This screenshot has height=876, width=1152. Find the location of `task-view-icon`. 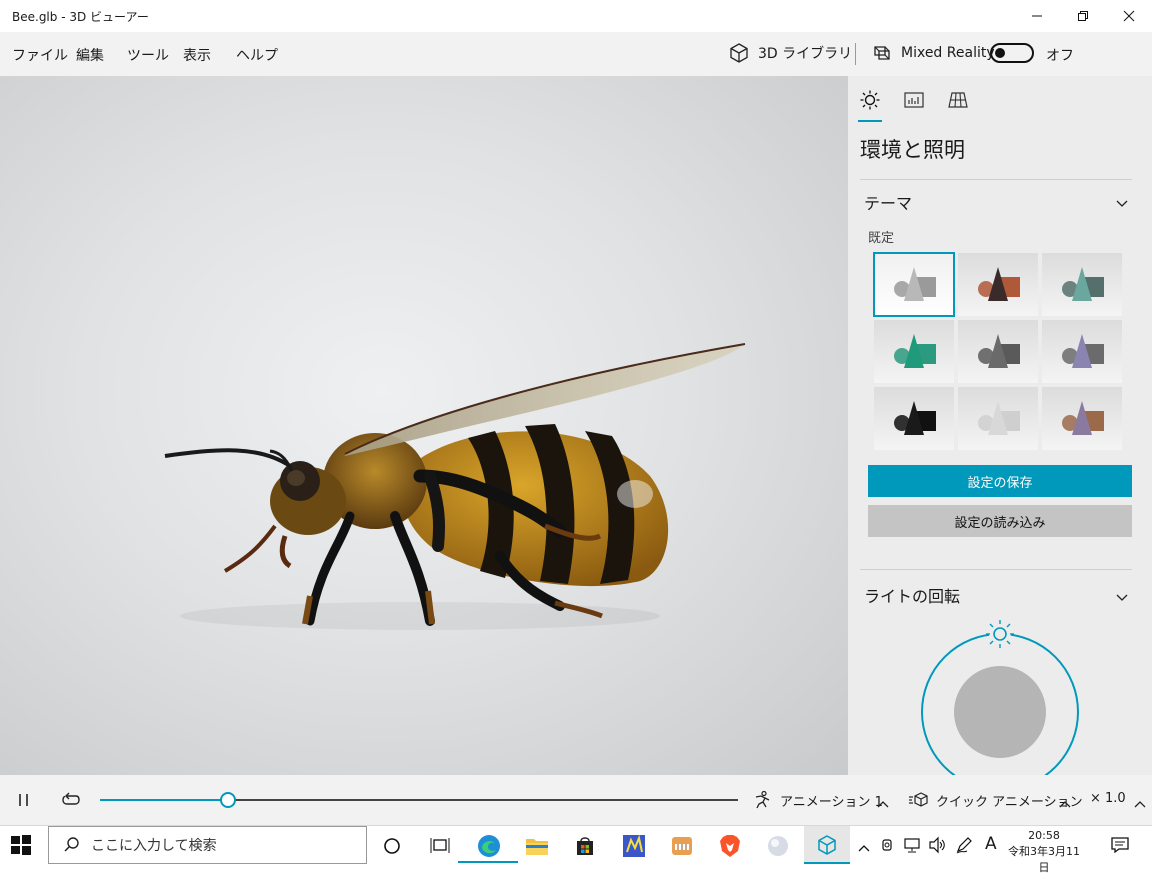

task-view-icon is located at coordinates (440, 845).